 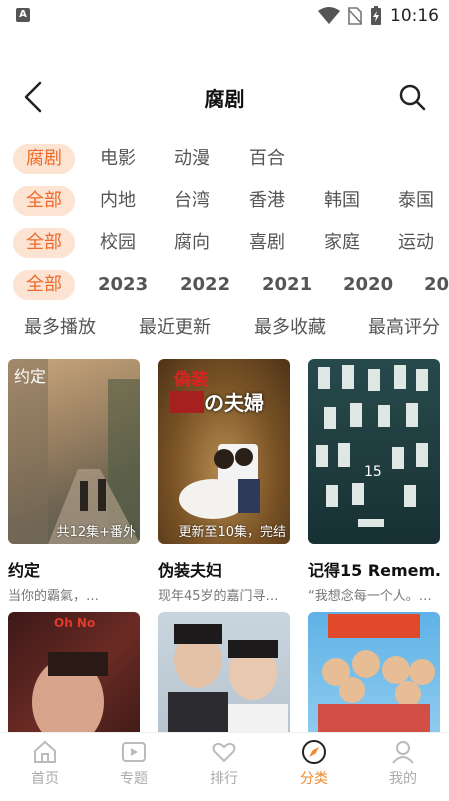 What do you see at coordinates (267, 159) in the screenshot?
I see `filter-chip: 百合` at bounding box center [267, 159].